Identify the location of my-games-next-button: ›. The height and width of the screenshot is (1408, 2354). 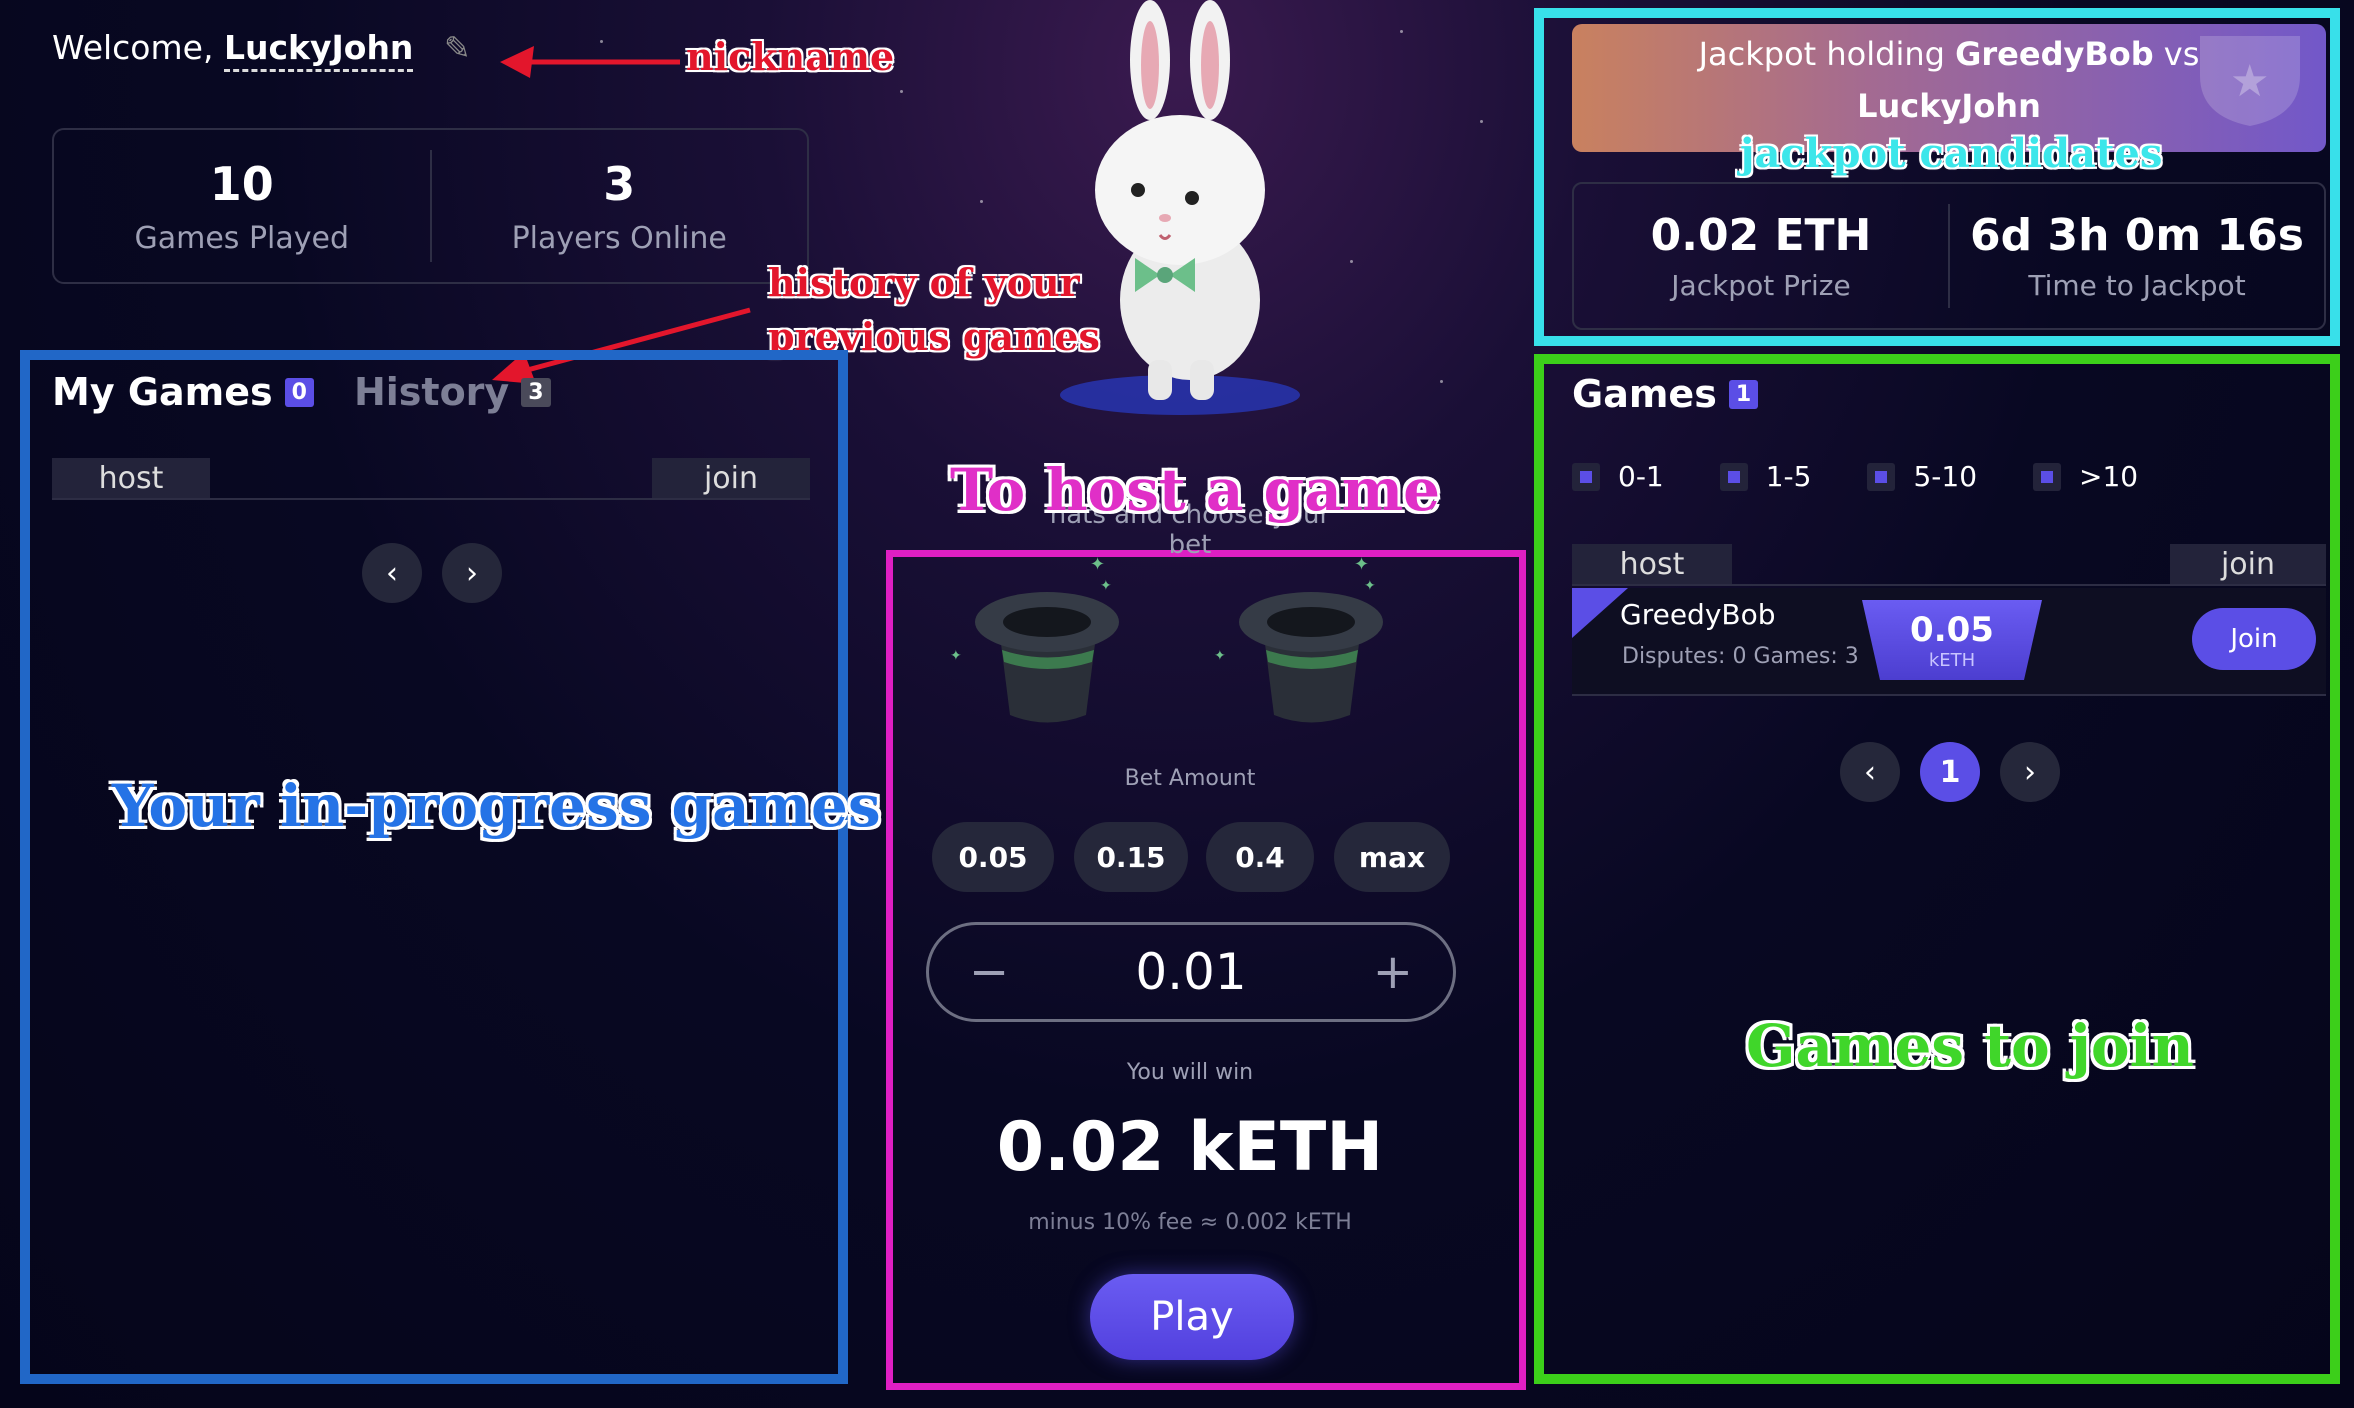
(472, 573).